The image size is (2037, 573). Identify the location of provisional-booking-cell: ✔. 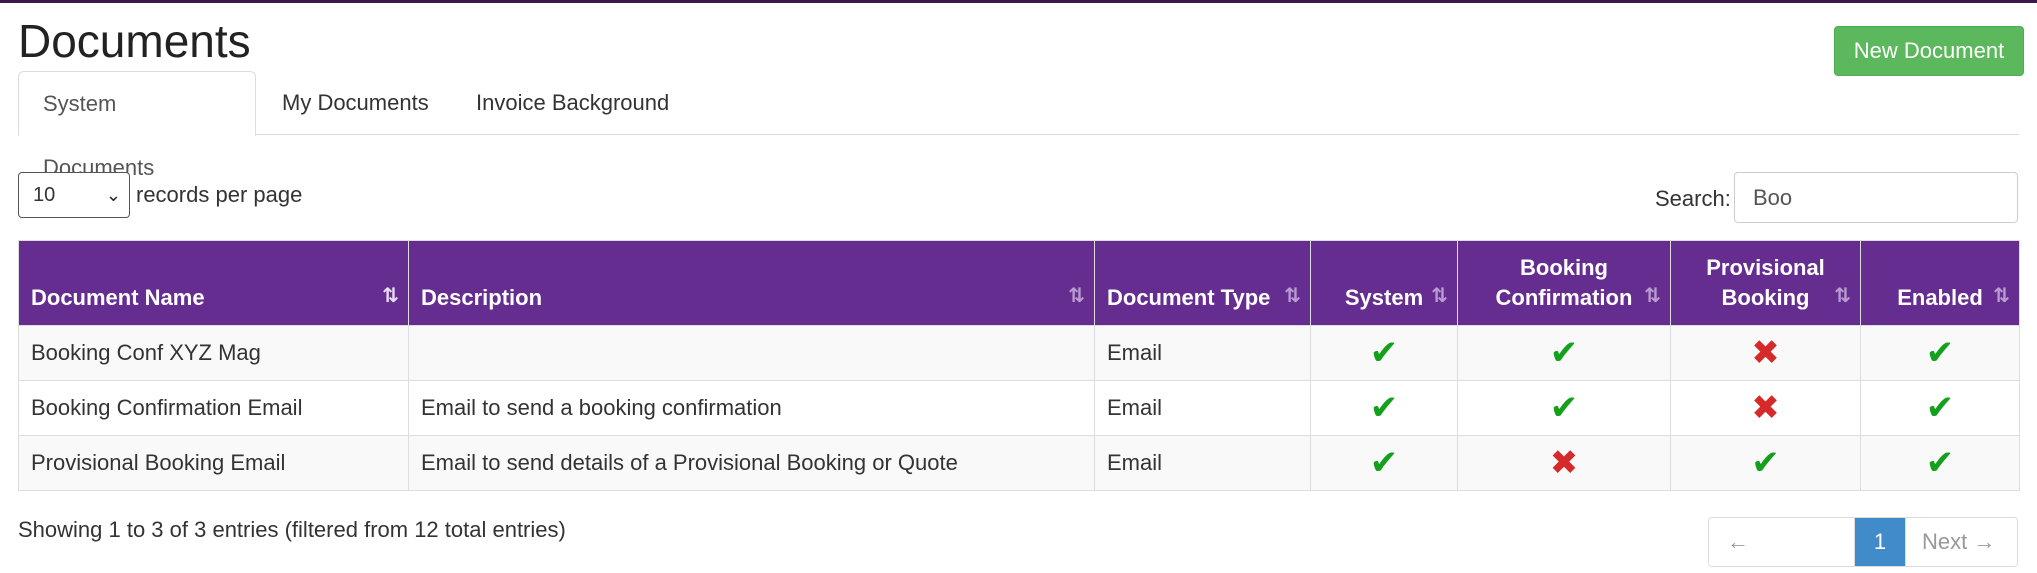
(1765, 463).